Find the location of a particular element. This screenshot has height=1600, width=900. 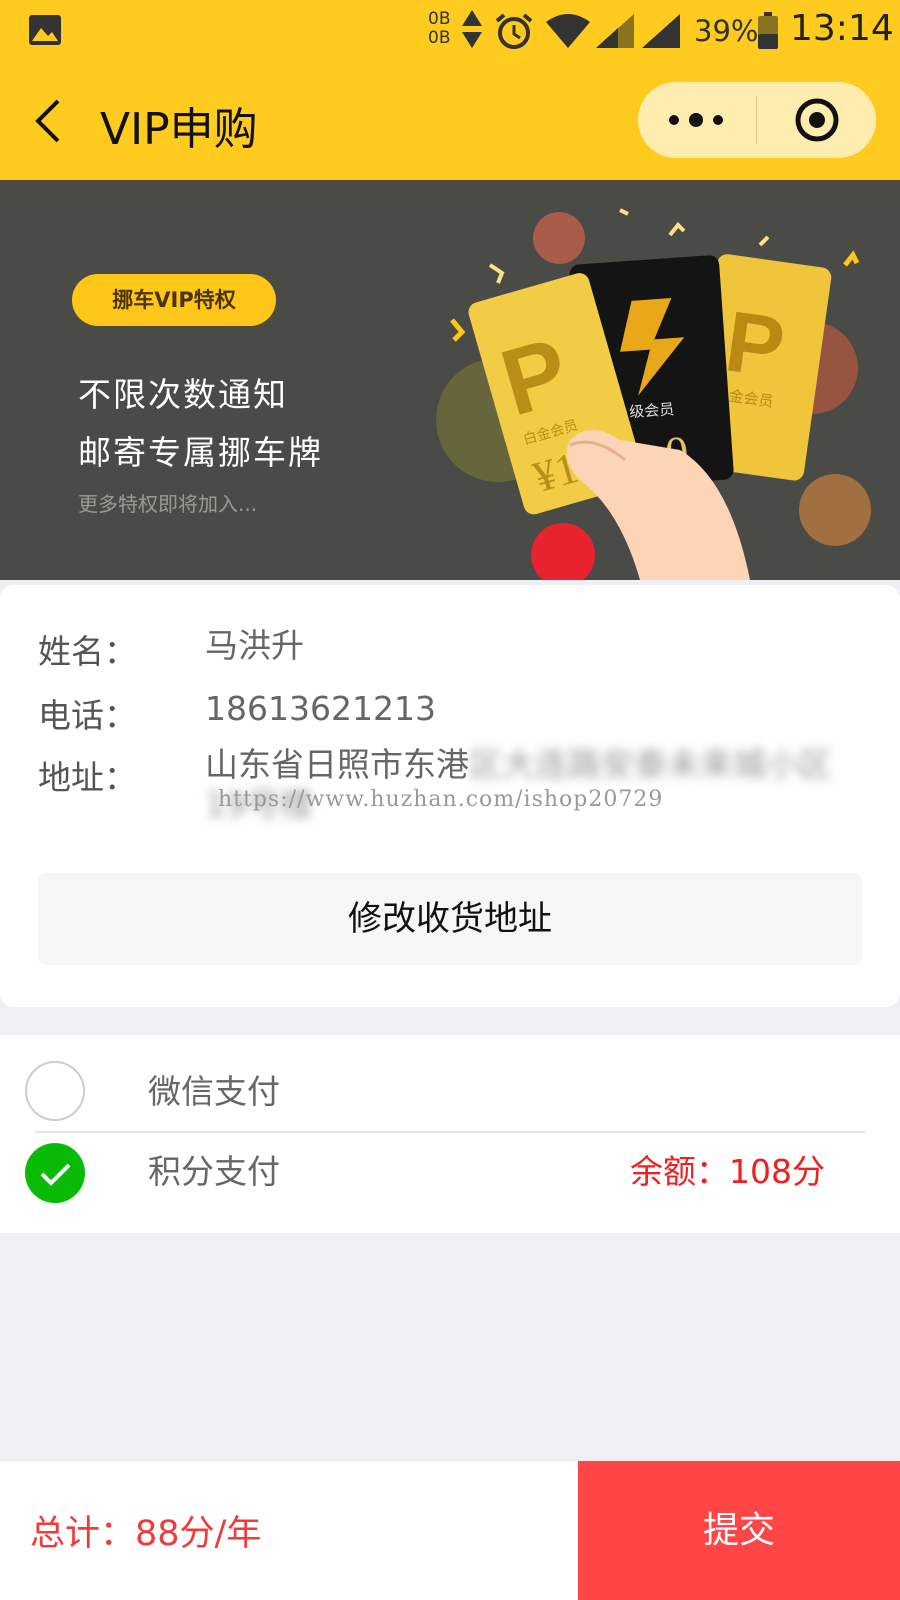

battery-icon is located at coordinates (768, 30).